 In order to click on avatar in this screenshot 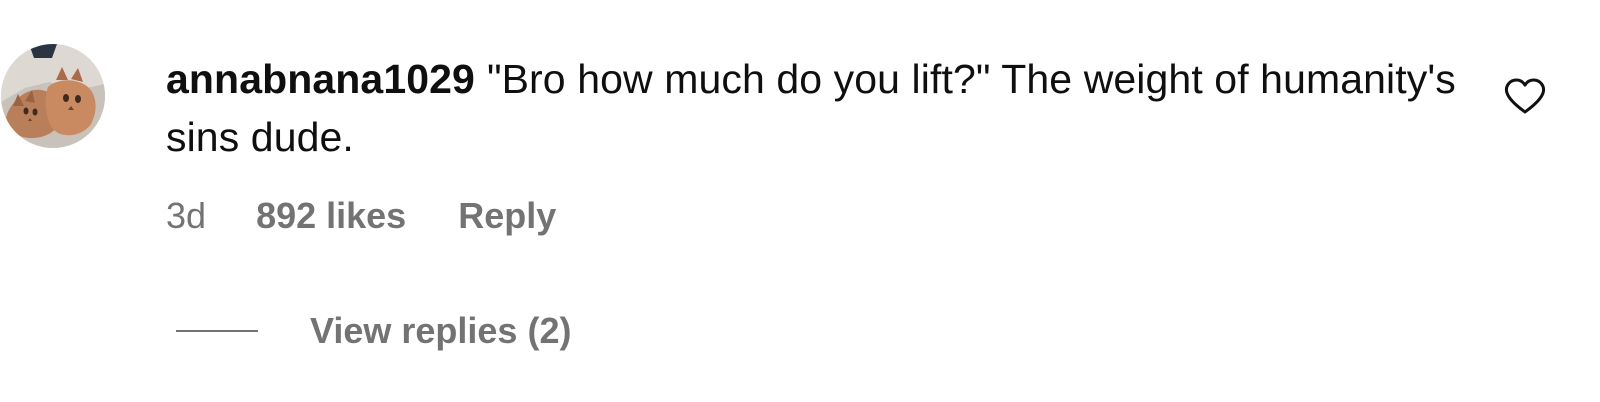, I will do `click(53, 96)`.